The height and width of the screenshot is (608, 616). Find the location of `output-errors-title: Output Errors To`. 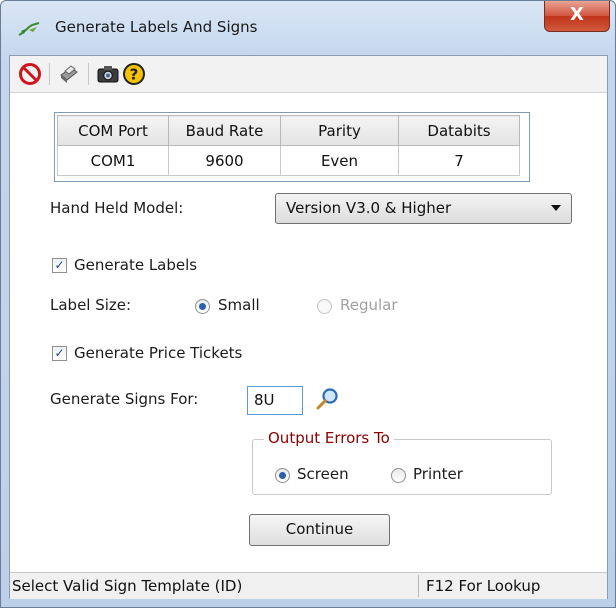

output-errors-title: Output Errors To is located at coordinates (329, 438).